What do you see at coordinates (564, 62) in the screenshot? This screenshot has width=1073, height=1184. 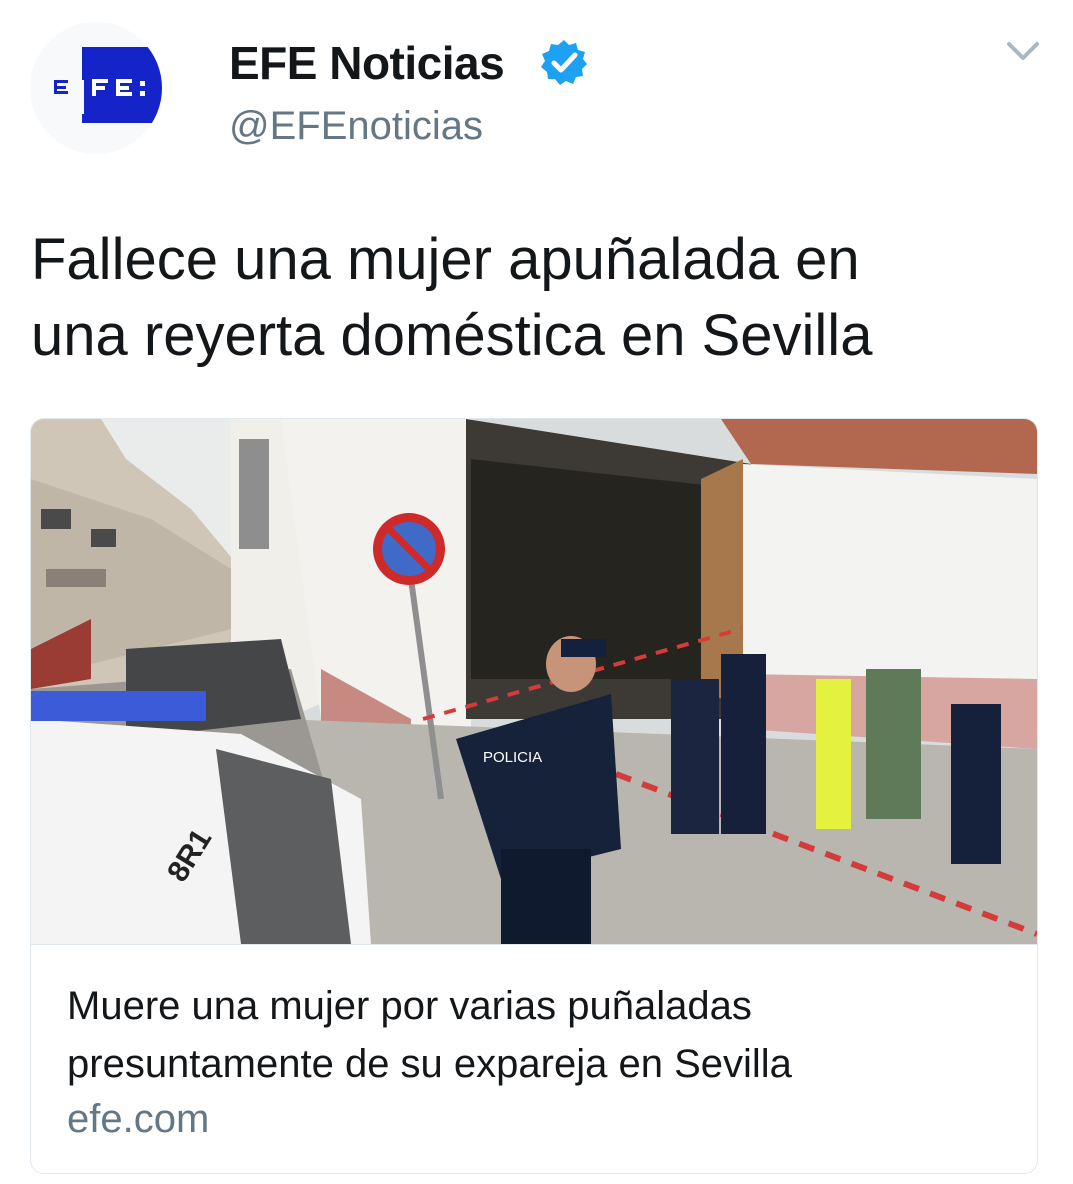 I see `verified-badge-icon` at bounding box center [564, 62].